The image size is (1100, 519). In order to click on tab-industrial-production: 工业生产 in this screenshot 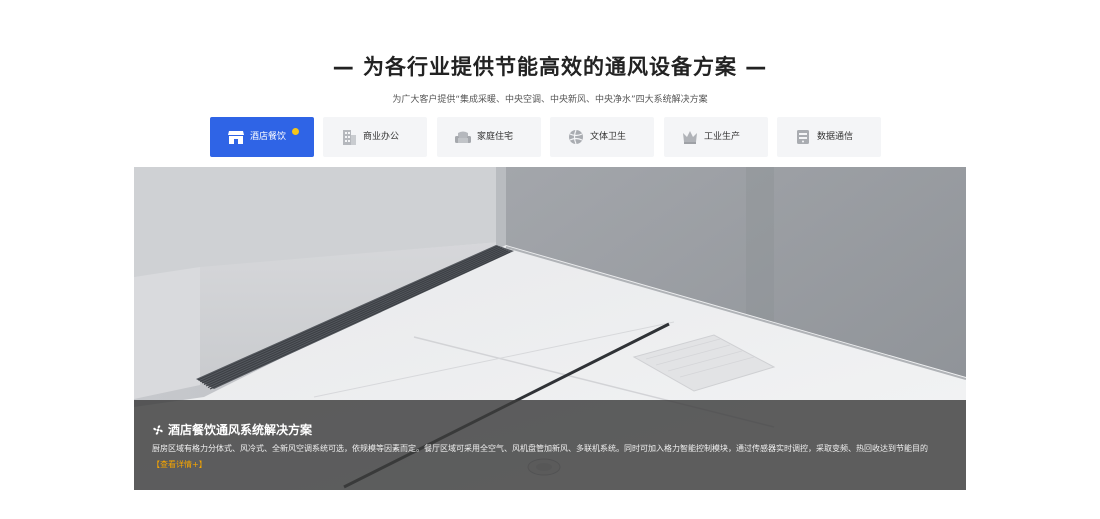, I will do `click(716, 137)`.